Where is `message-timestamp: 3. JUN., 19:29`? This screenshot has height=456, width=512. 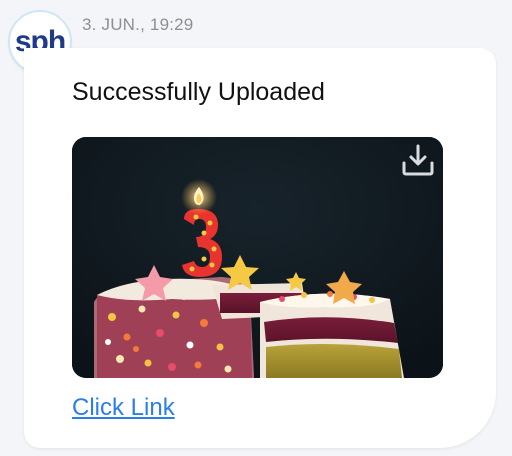
message-timestamp: 3. JUN., 19:29 is located at coordinates (138, 24).